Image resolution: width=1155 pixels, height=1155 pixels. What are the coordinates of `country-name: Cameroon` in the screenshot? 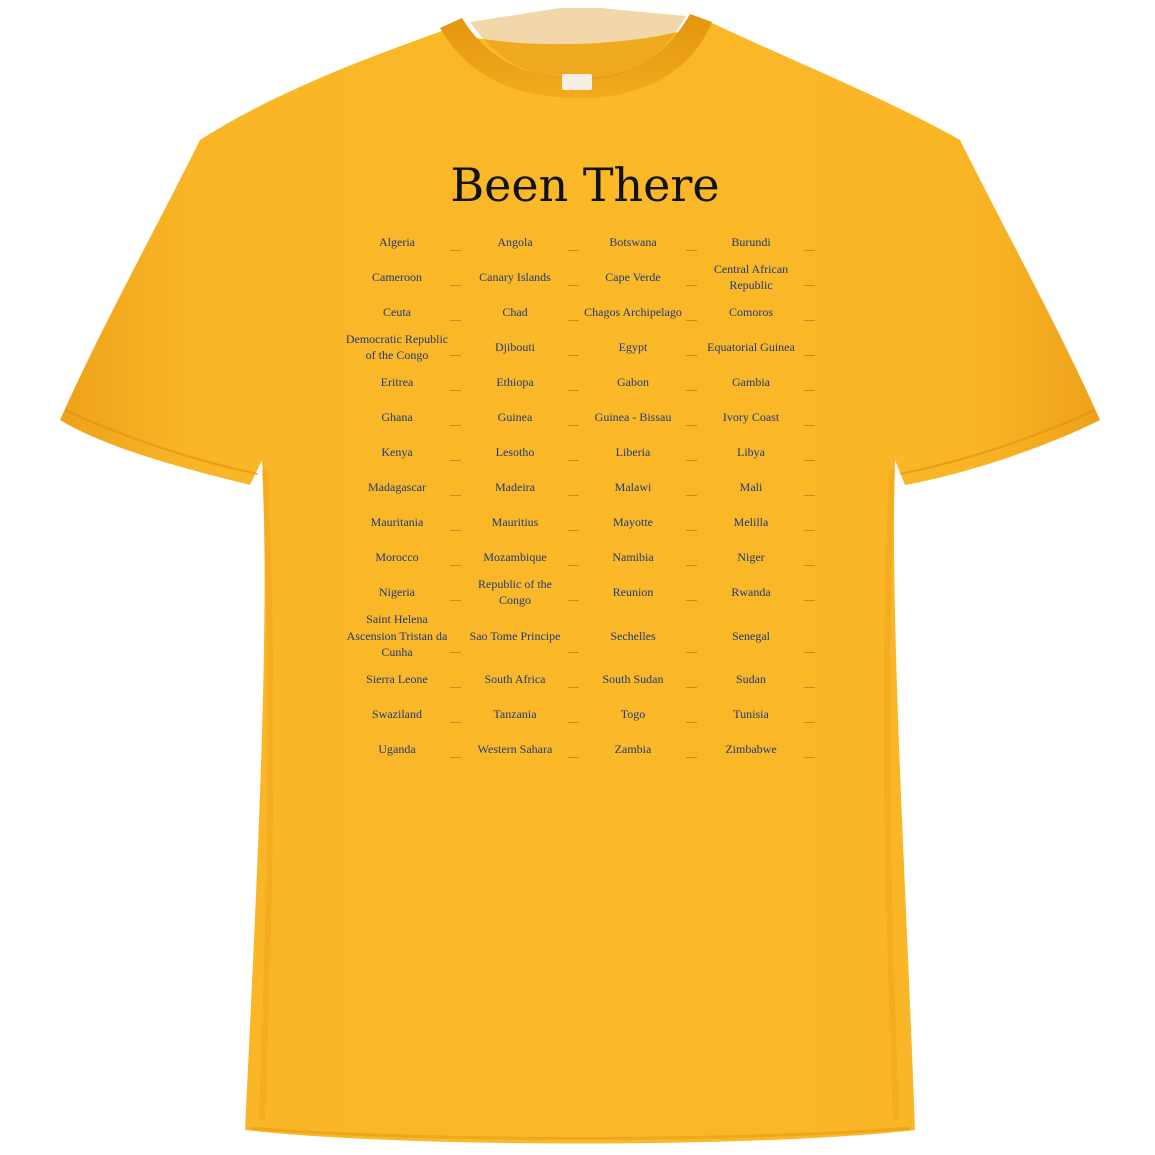 It's located at (397, 277).